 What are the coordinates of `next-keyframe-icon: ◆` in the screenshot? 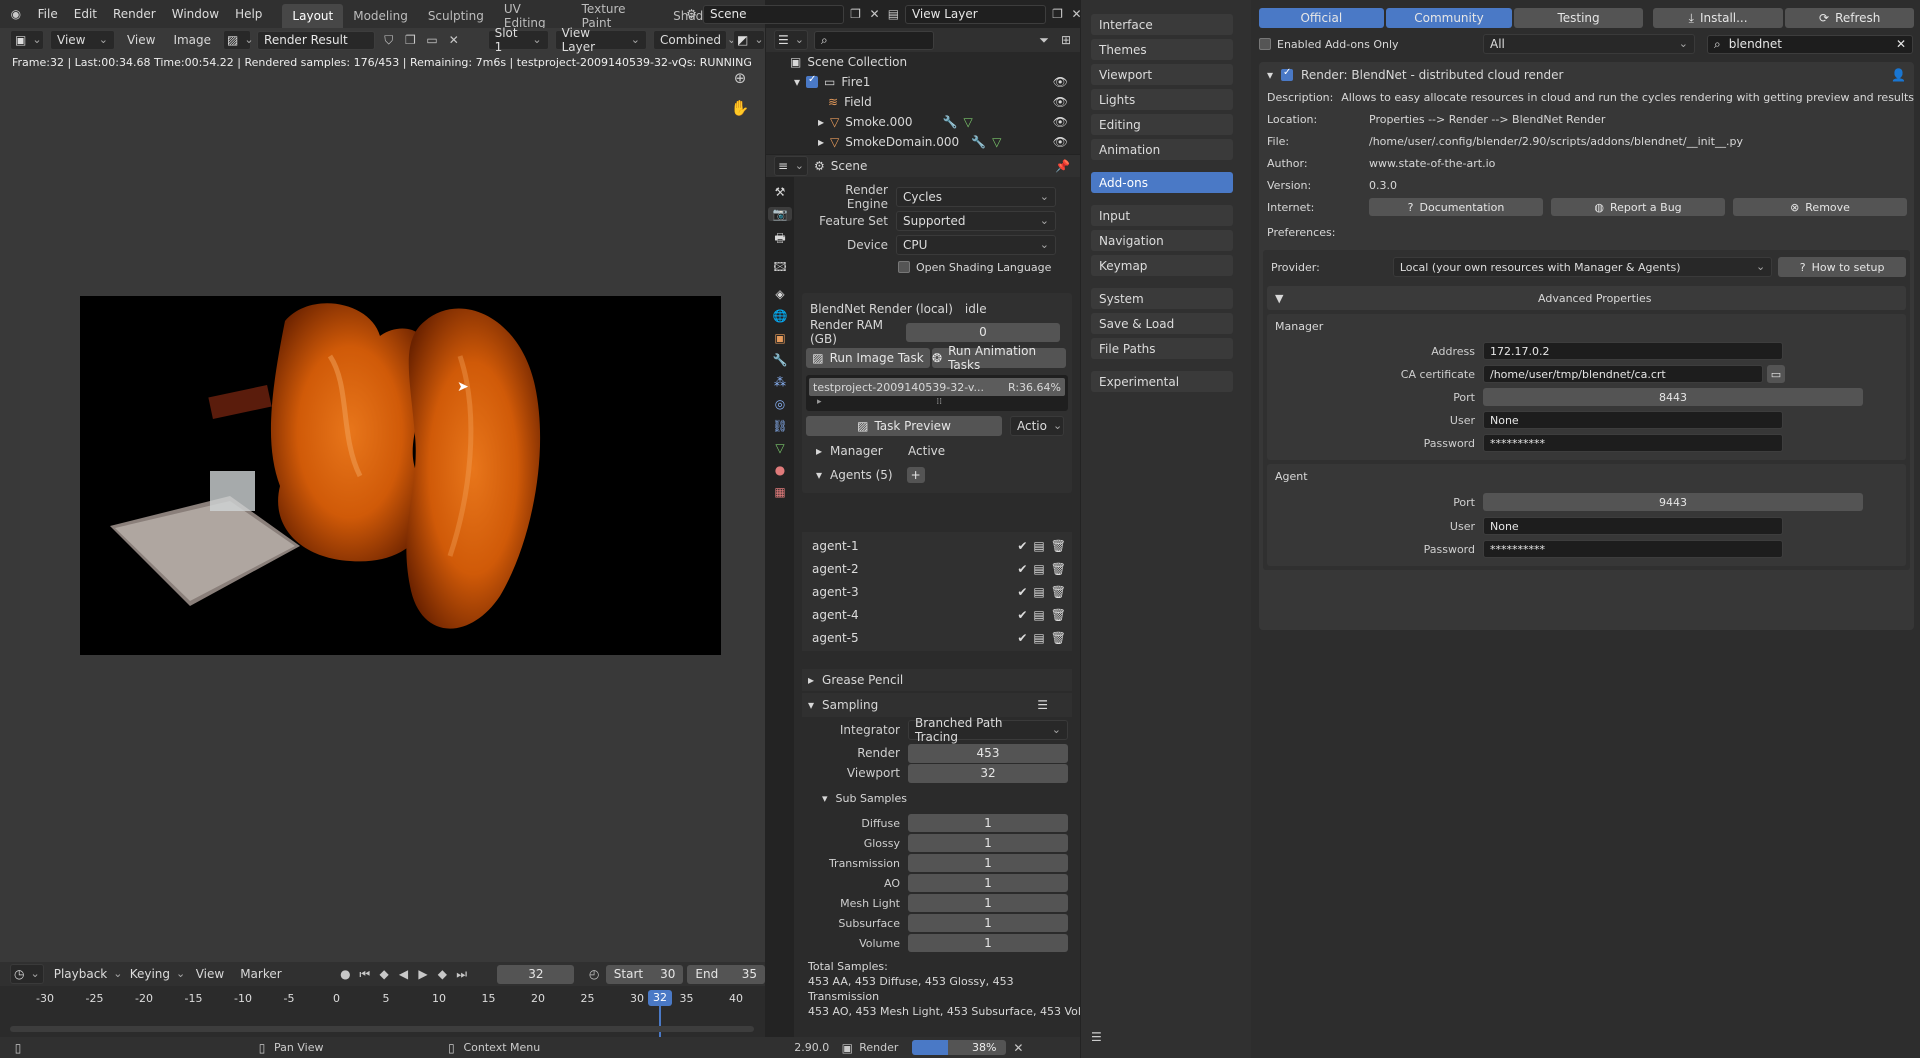 It's located at (442, 974).